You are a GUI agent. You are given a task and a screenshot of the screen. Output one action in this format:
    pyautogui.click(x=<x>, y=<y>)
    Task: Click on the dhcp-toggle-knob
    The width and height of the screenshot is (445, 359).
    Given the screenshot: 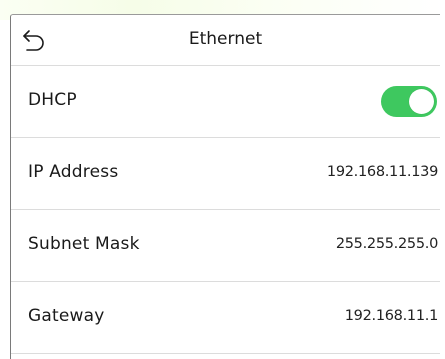 What is the action you would take?
    pyautogui.click(x=421, y=101)
    